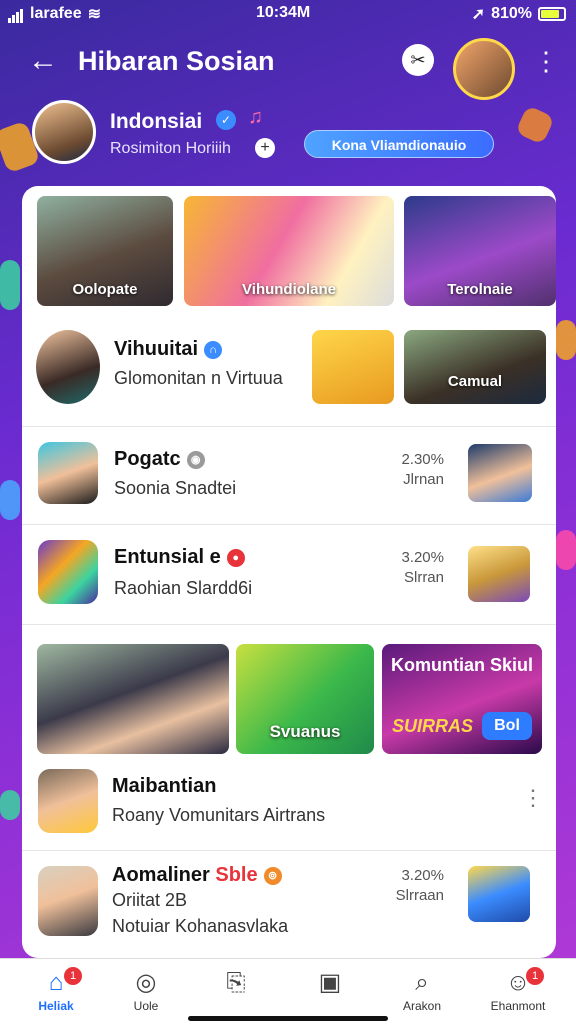 The image size is (576, 1024). Describe the element at coordinates (255, 117) in the screenshot. I see `music-note-icon: ♫` at that location.